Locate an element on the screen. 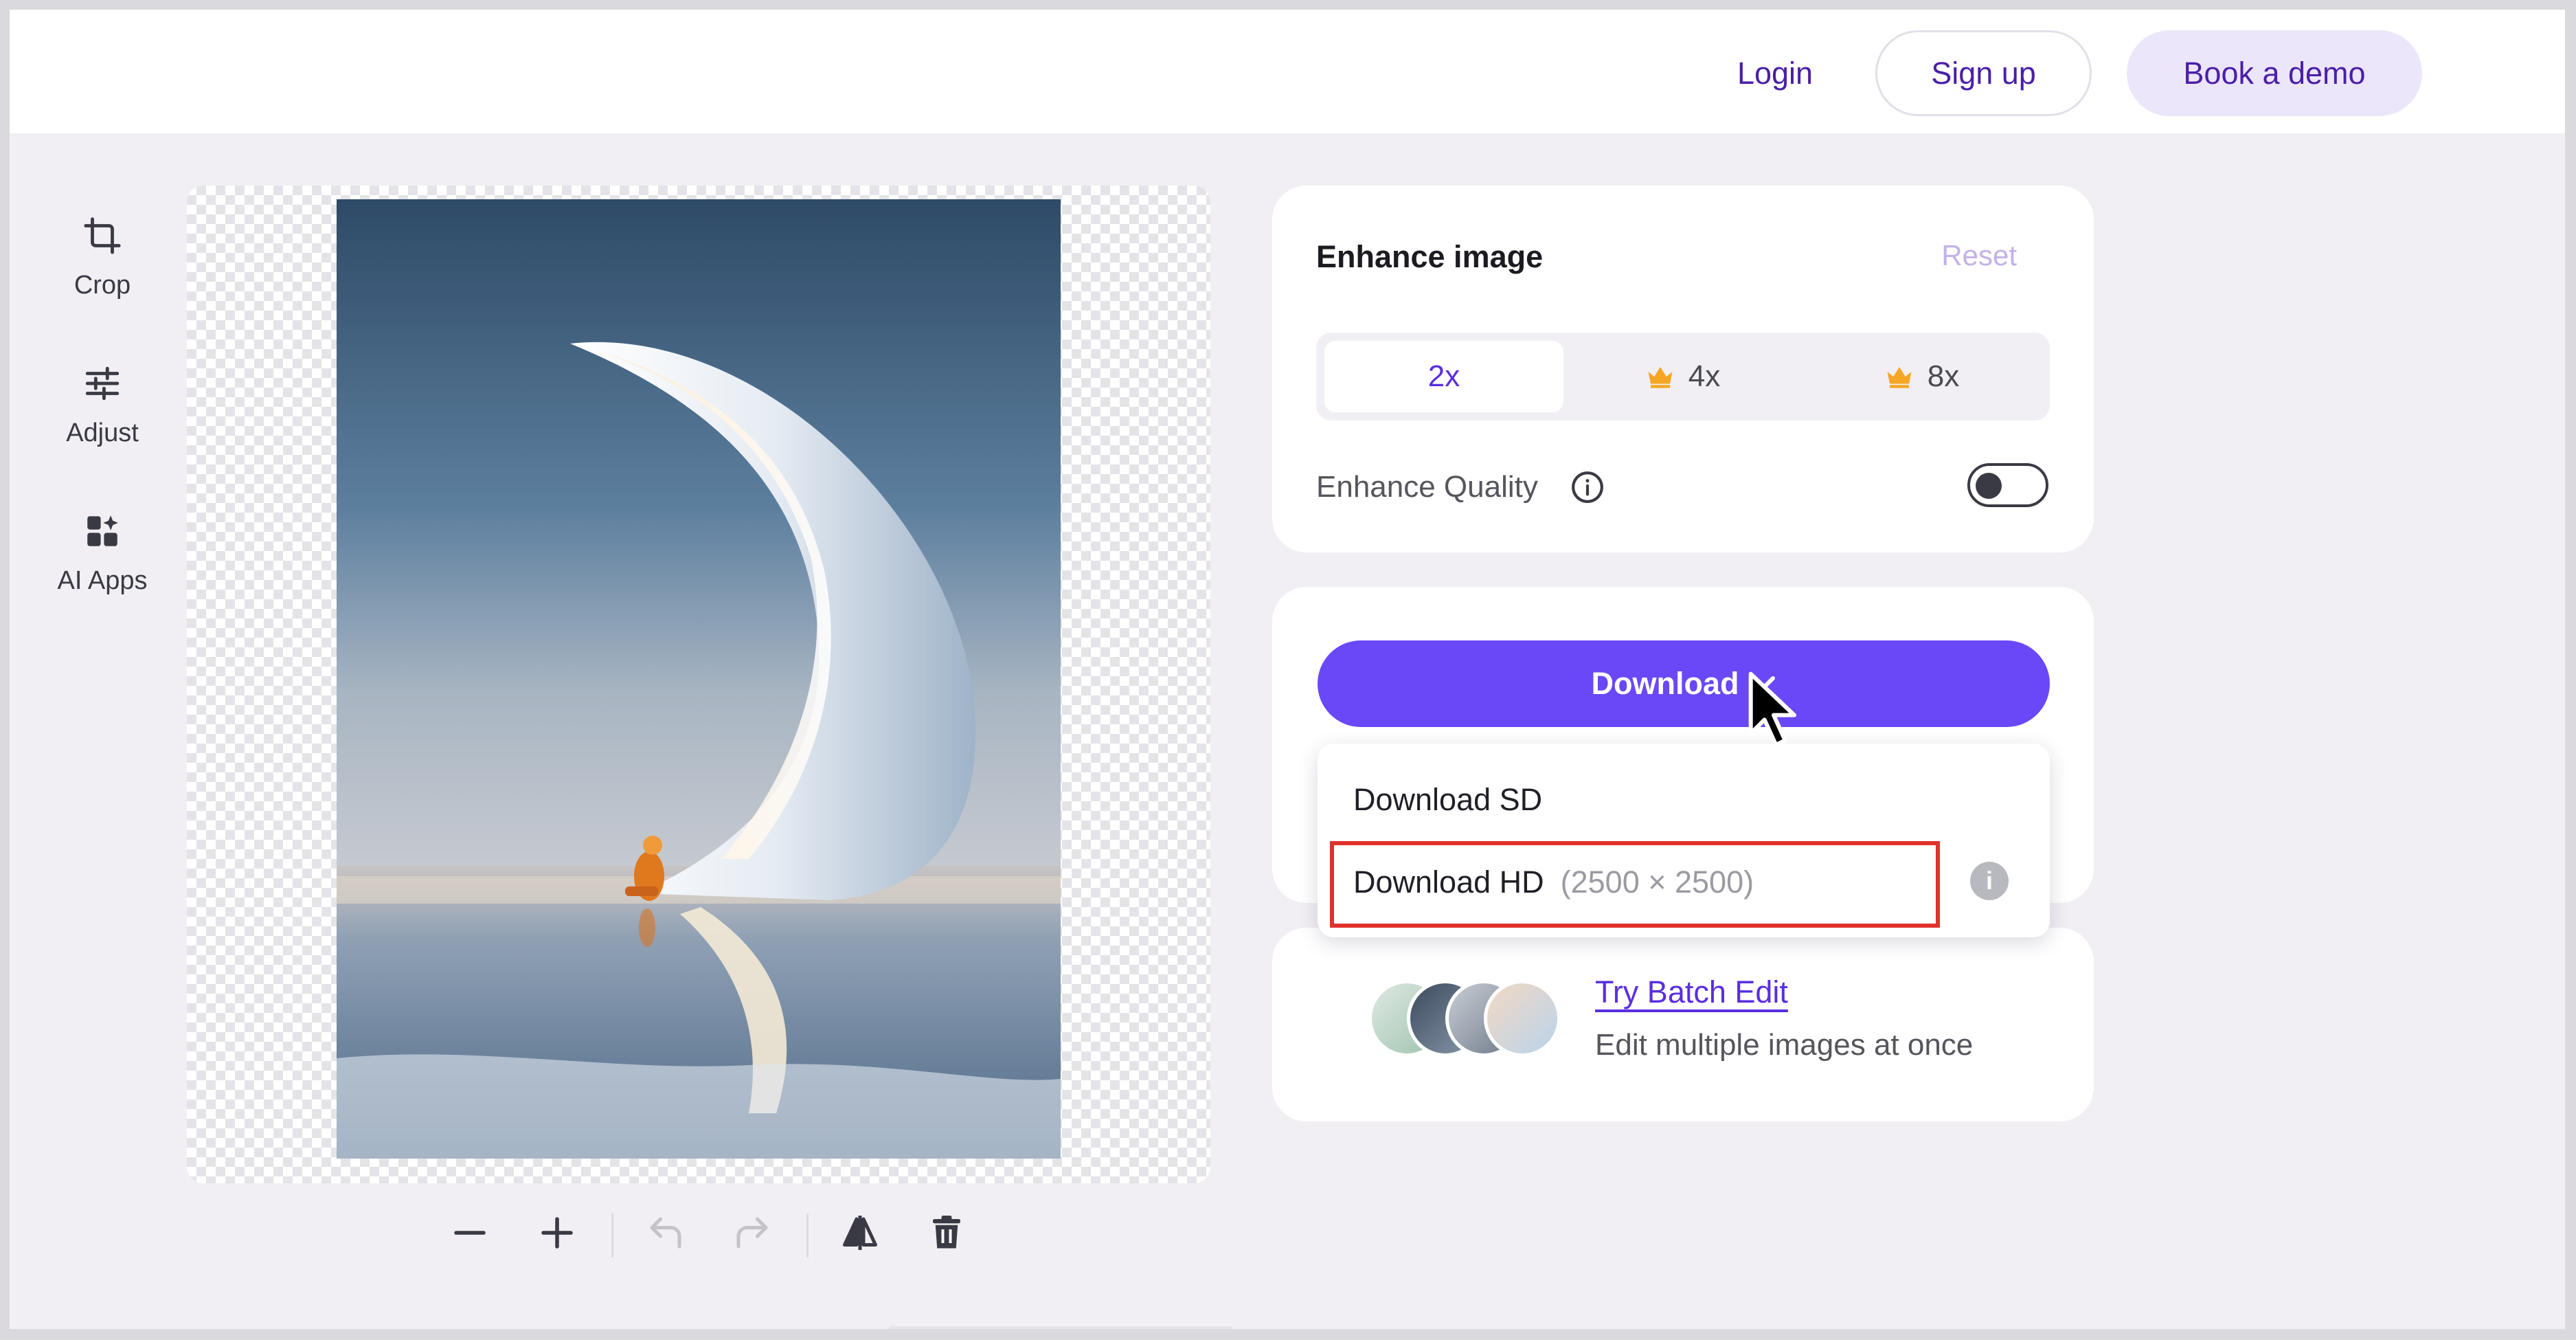 Image resolution: width=2576 pixels, height=1340 pixels. mouse-cursor-icon is located at coordinates (1772, 709).